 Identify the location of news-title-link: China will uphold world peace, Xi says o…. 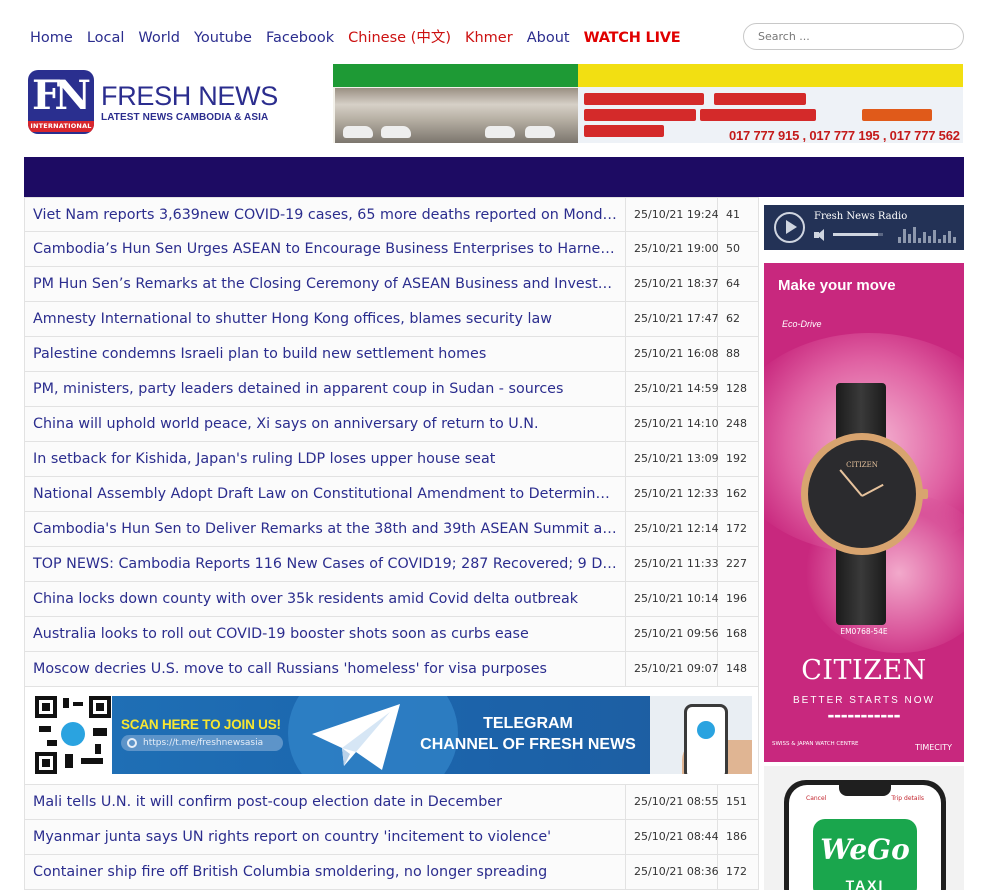
(325, 424).